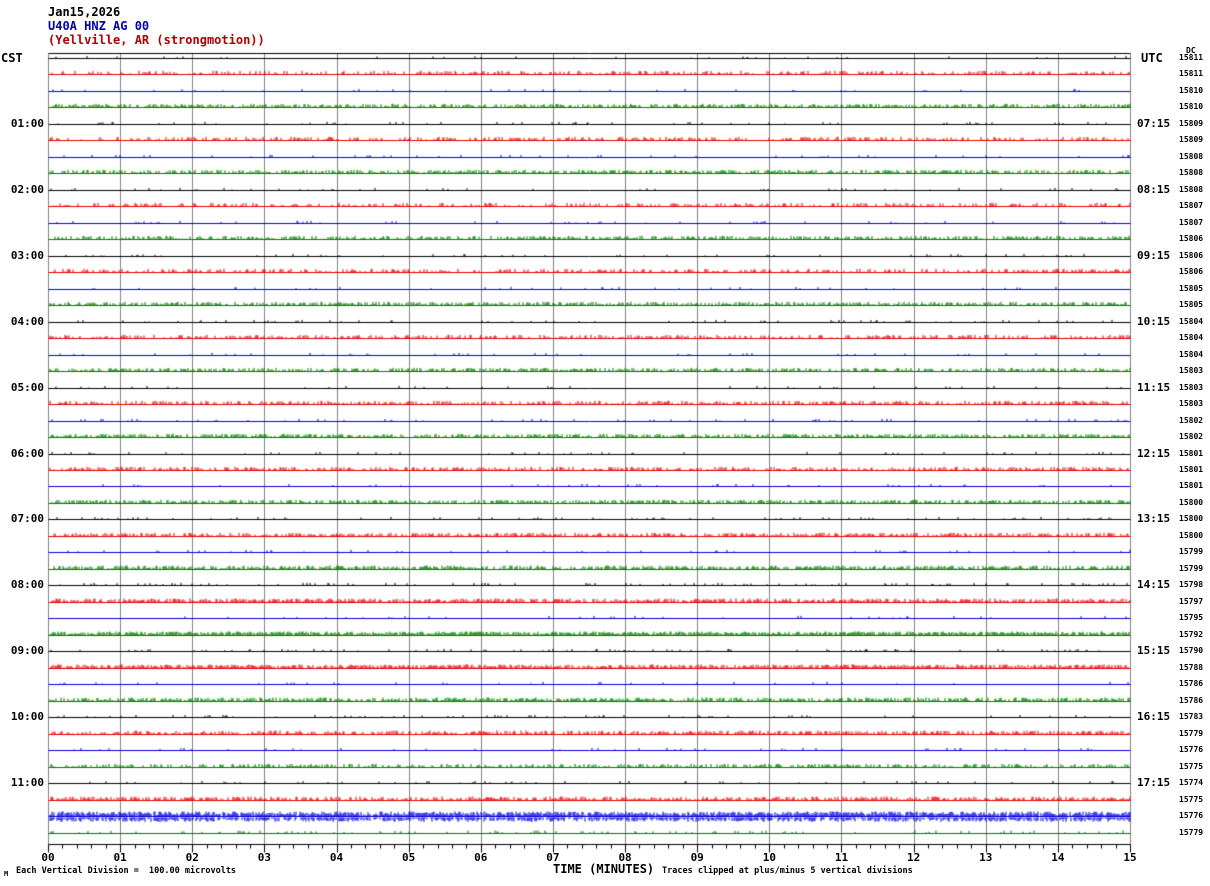  What do you see at coordinates (1154, 650) in the screenshot?
I see `hour-label-utc: 15:15` at bounding box center [1154, 650].